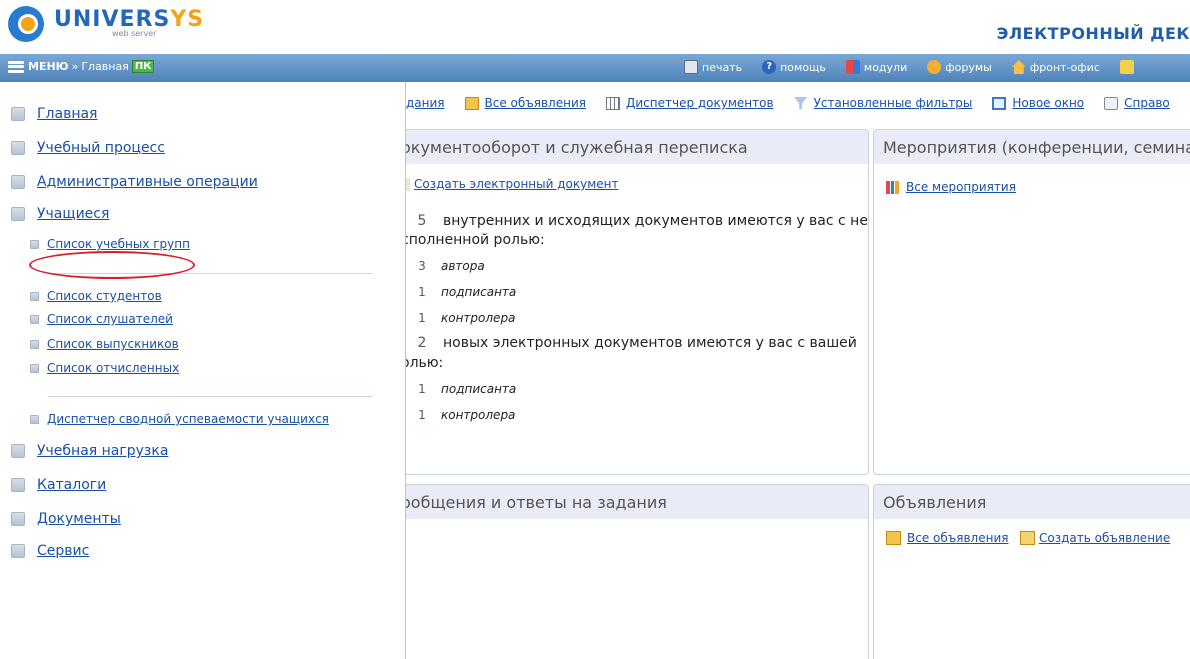  Describe the element at coordinates (612, 103) in the screenshot. I see `document-manager-icon` at that location.